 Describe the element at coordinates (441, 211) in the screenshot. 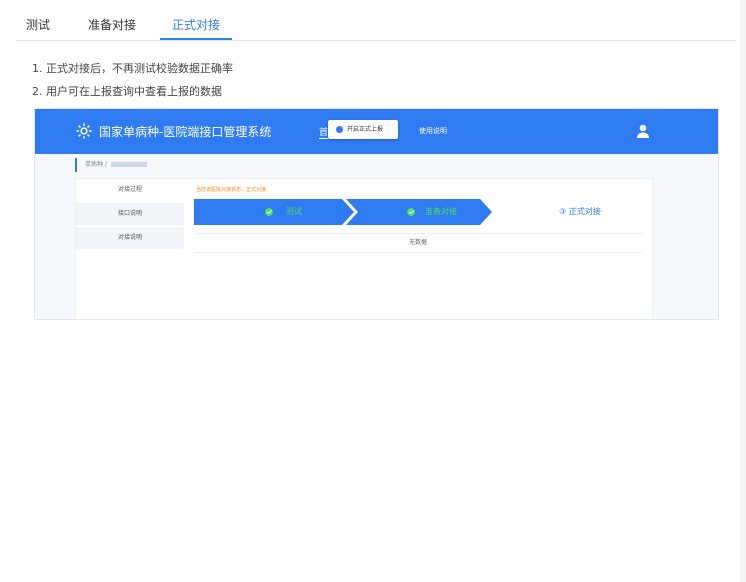

I see `step-prepare-label: 准备对接` at that location.